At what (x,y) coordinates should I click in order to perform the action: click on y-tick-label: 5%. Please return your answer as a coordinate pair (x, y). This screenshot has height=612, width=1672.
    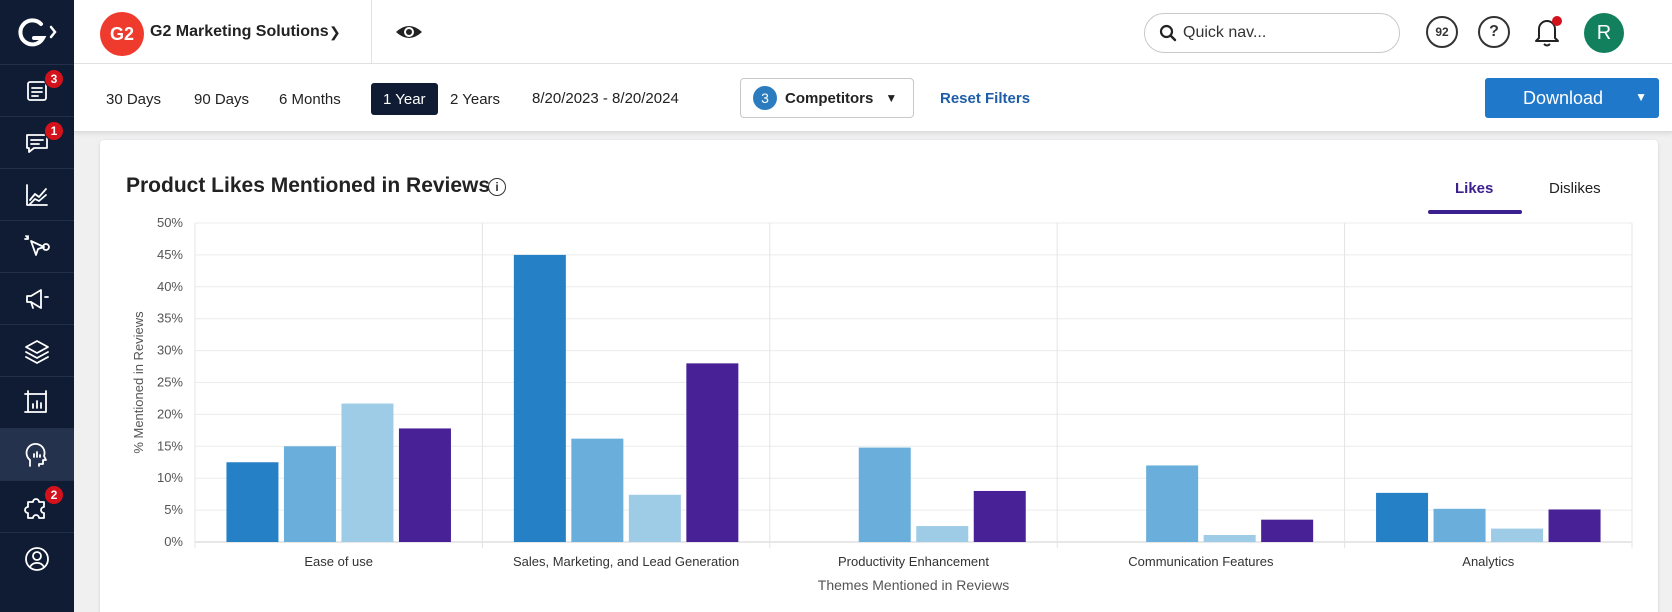
    Looking at the image, I should click on (173, 509).